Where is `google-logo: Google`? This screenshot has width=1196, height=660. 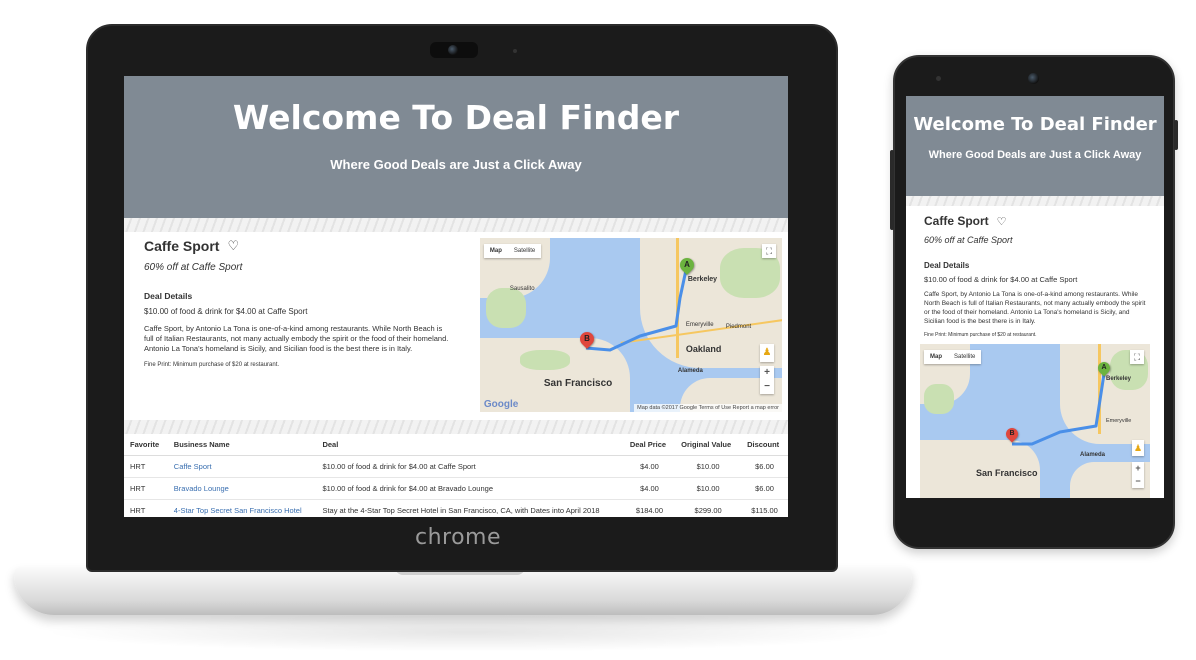
google-logo: Google is located at coordinates (501, 404).